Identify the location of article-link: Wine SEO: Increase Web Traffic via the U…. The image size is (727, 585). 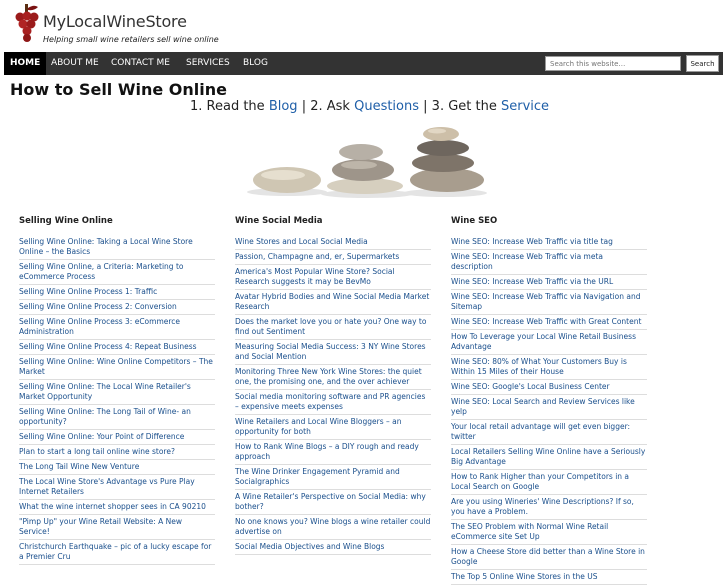
(549, 282).